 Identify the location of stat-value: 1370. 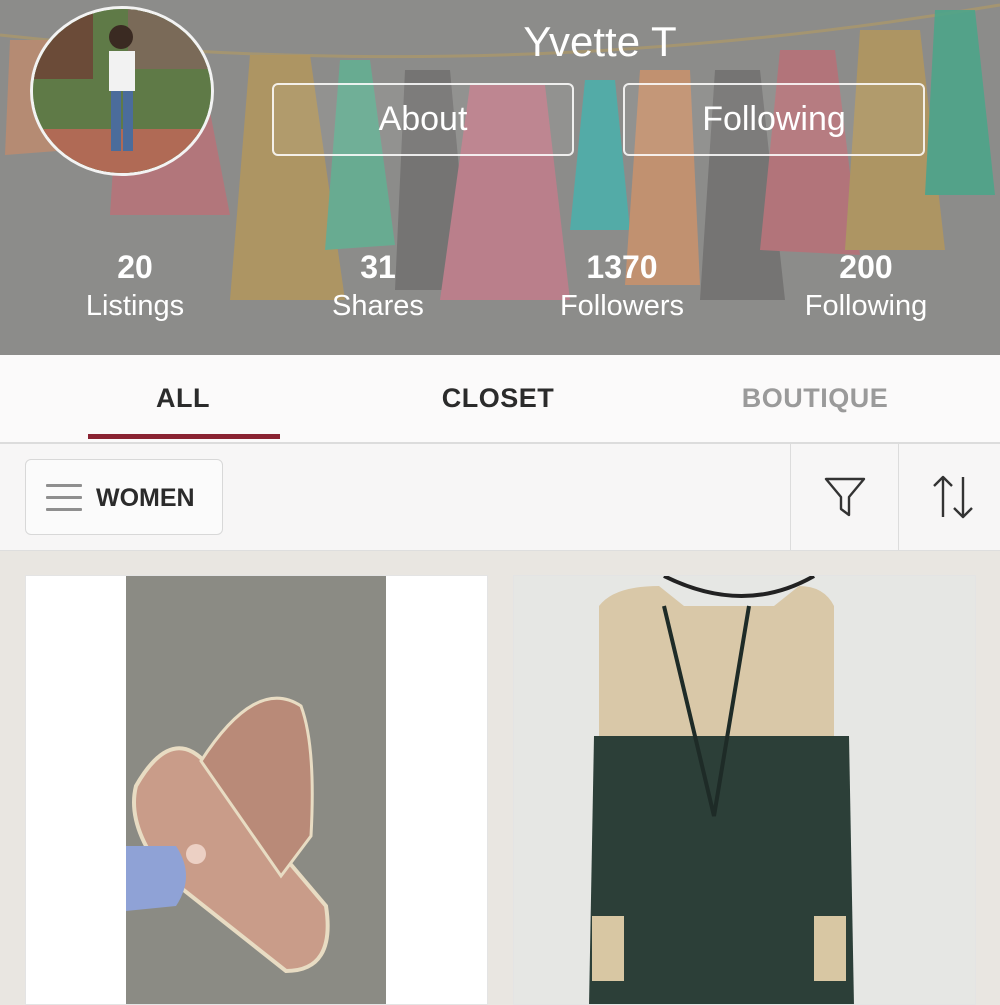
(622, 267).